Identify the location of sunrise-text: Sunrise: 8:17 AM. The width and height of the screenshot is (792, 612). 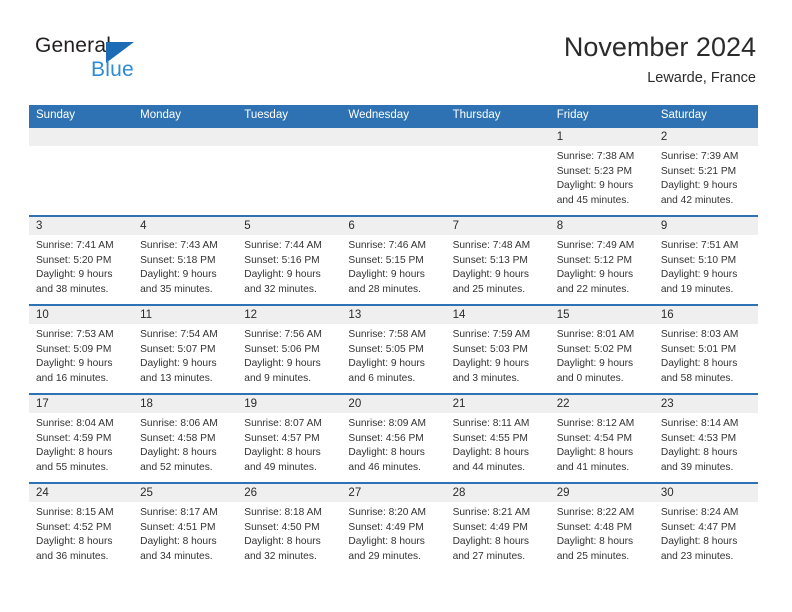
(179, 512).